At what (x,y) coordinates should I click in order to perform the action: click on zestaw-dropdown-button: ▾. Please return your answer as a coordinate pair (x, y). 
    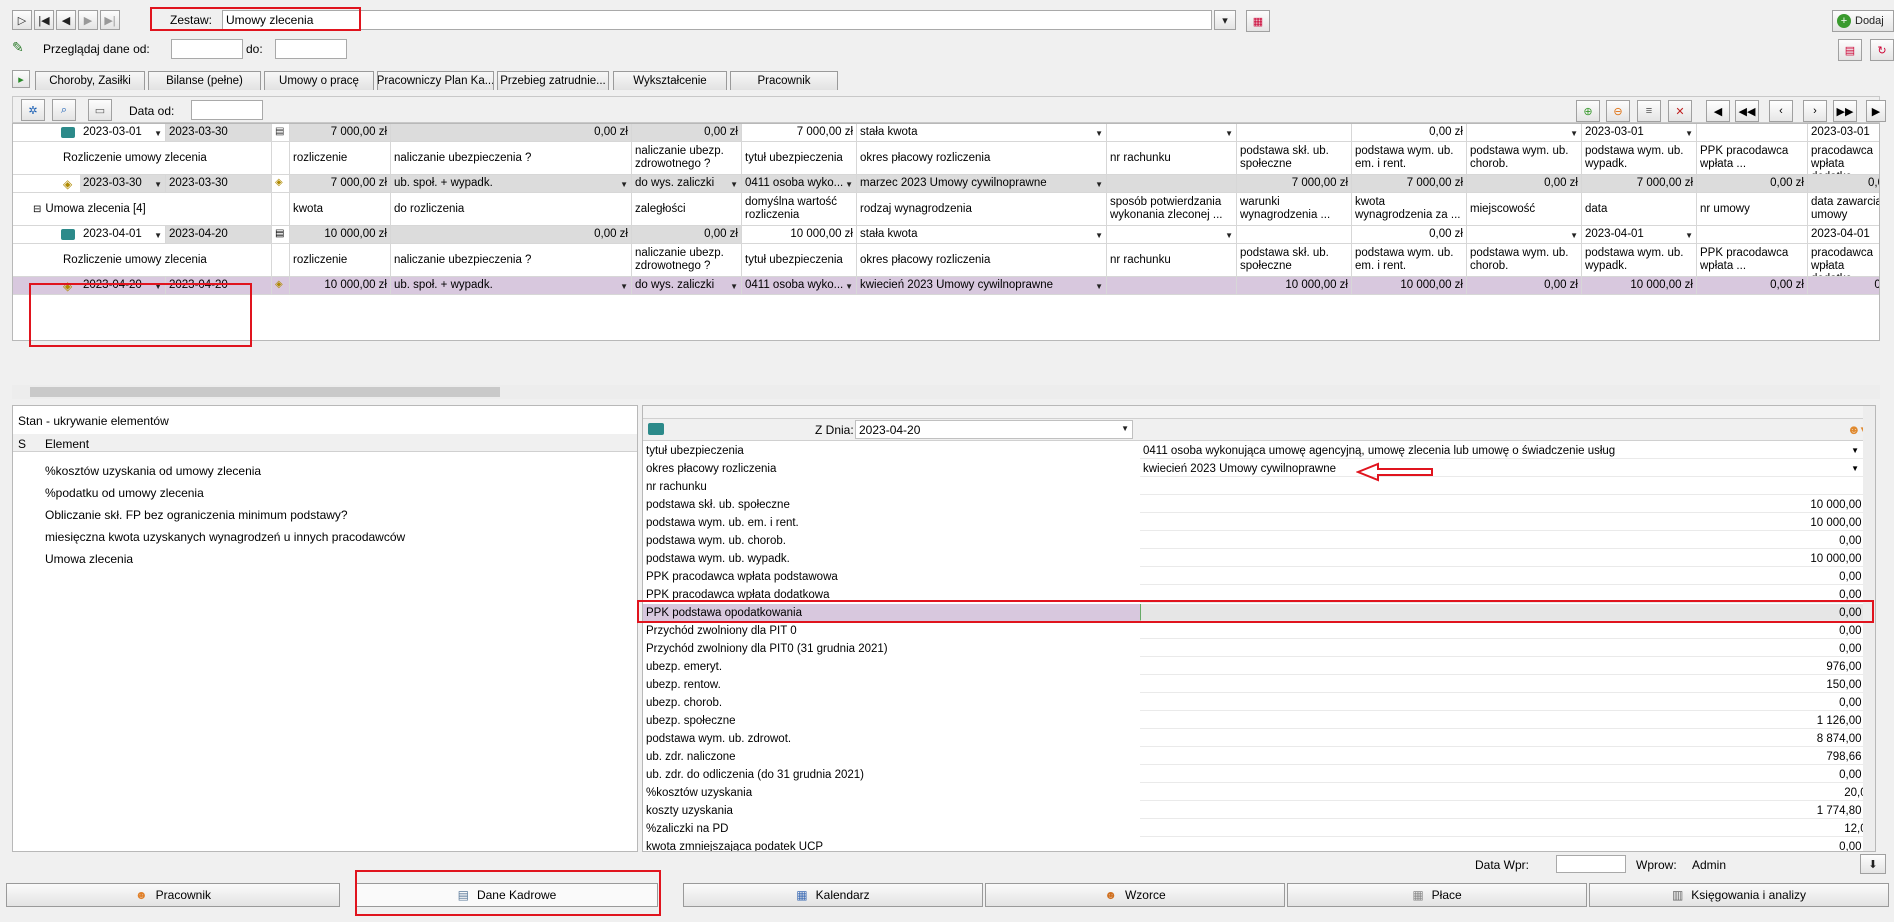
    Looking at the image, I should click on (1225, 20).